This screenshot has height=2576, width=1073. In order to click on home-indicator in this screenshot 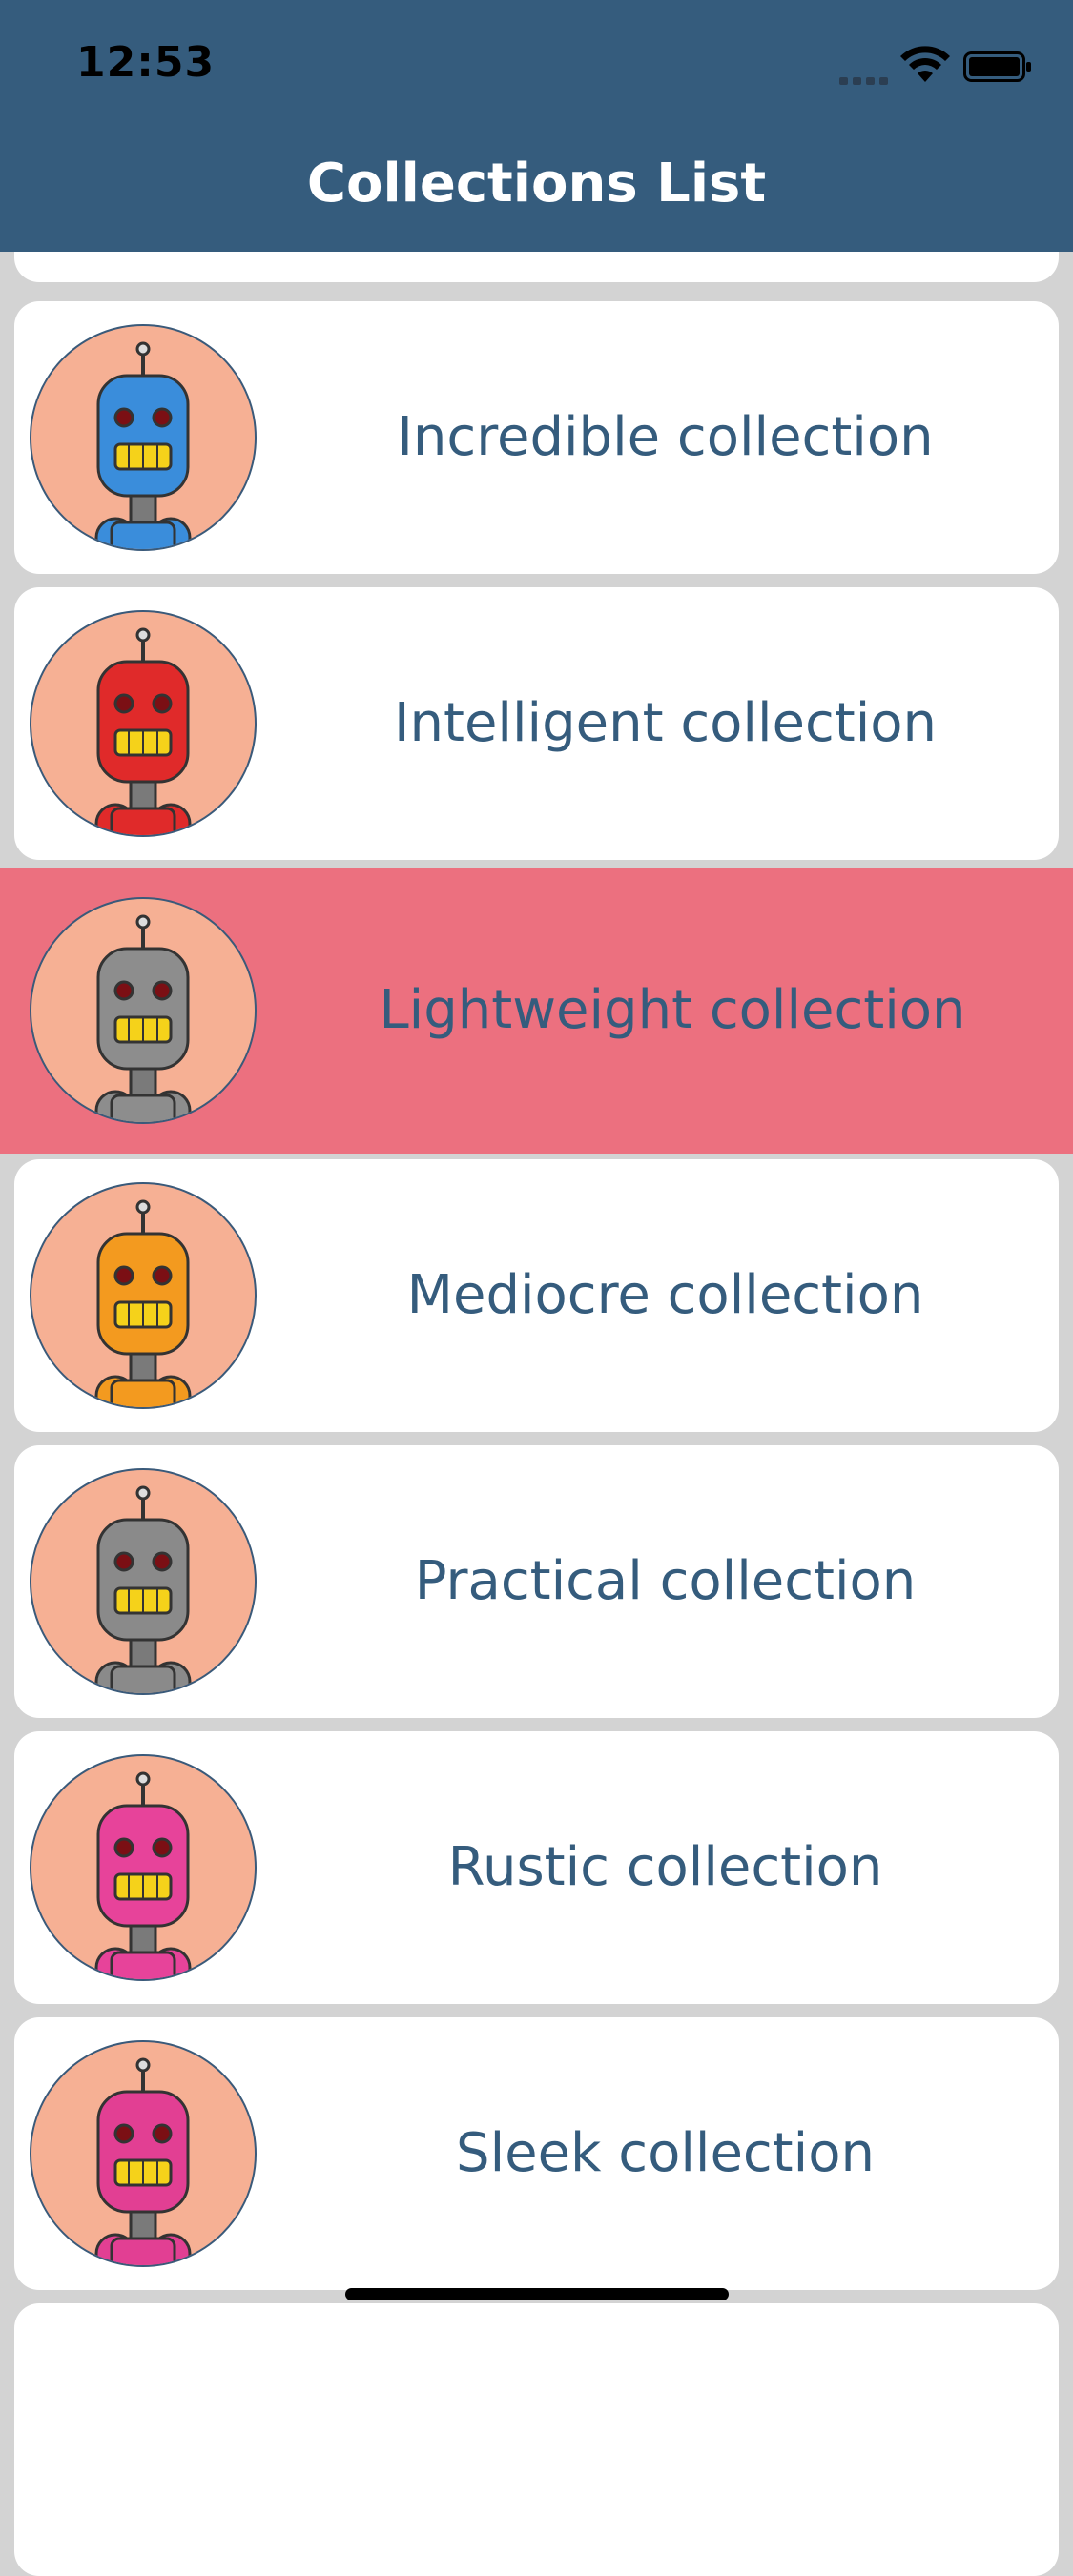, I will do `click(537, 2294)`.